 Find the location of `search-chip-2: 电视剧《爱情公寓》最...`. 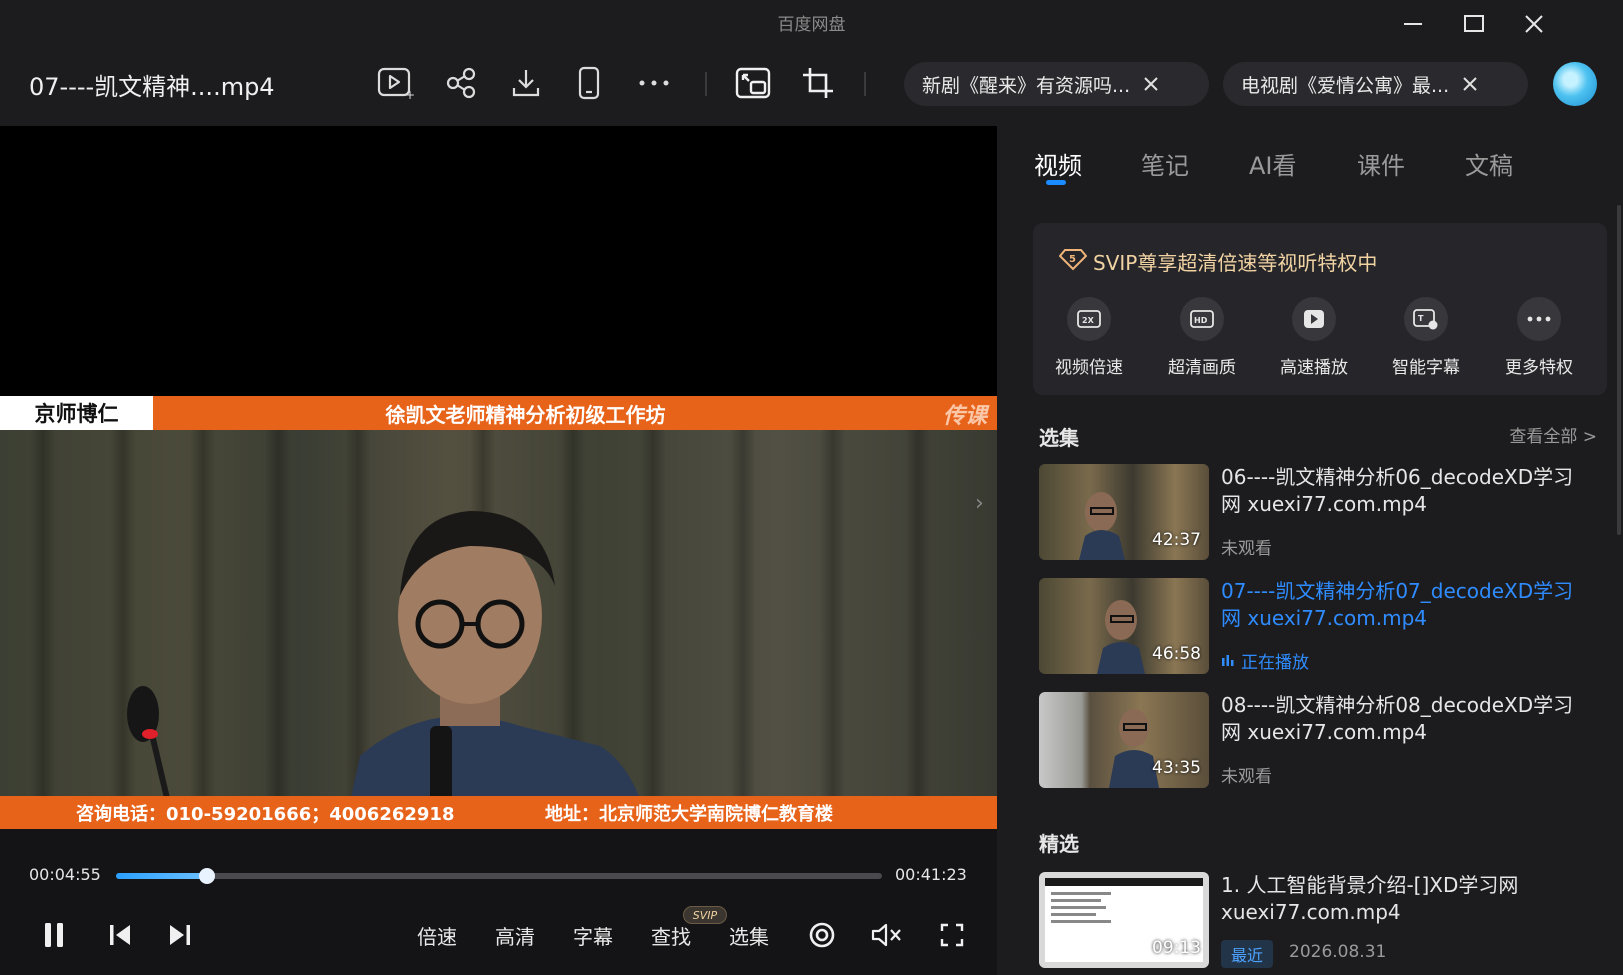

search-chip-2: 电视剧《爱情公寓》最... is located at coordinates (1375, 84).